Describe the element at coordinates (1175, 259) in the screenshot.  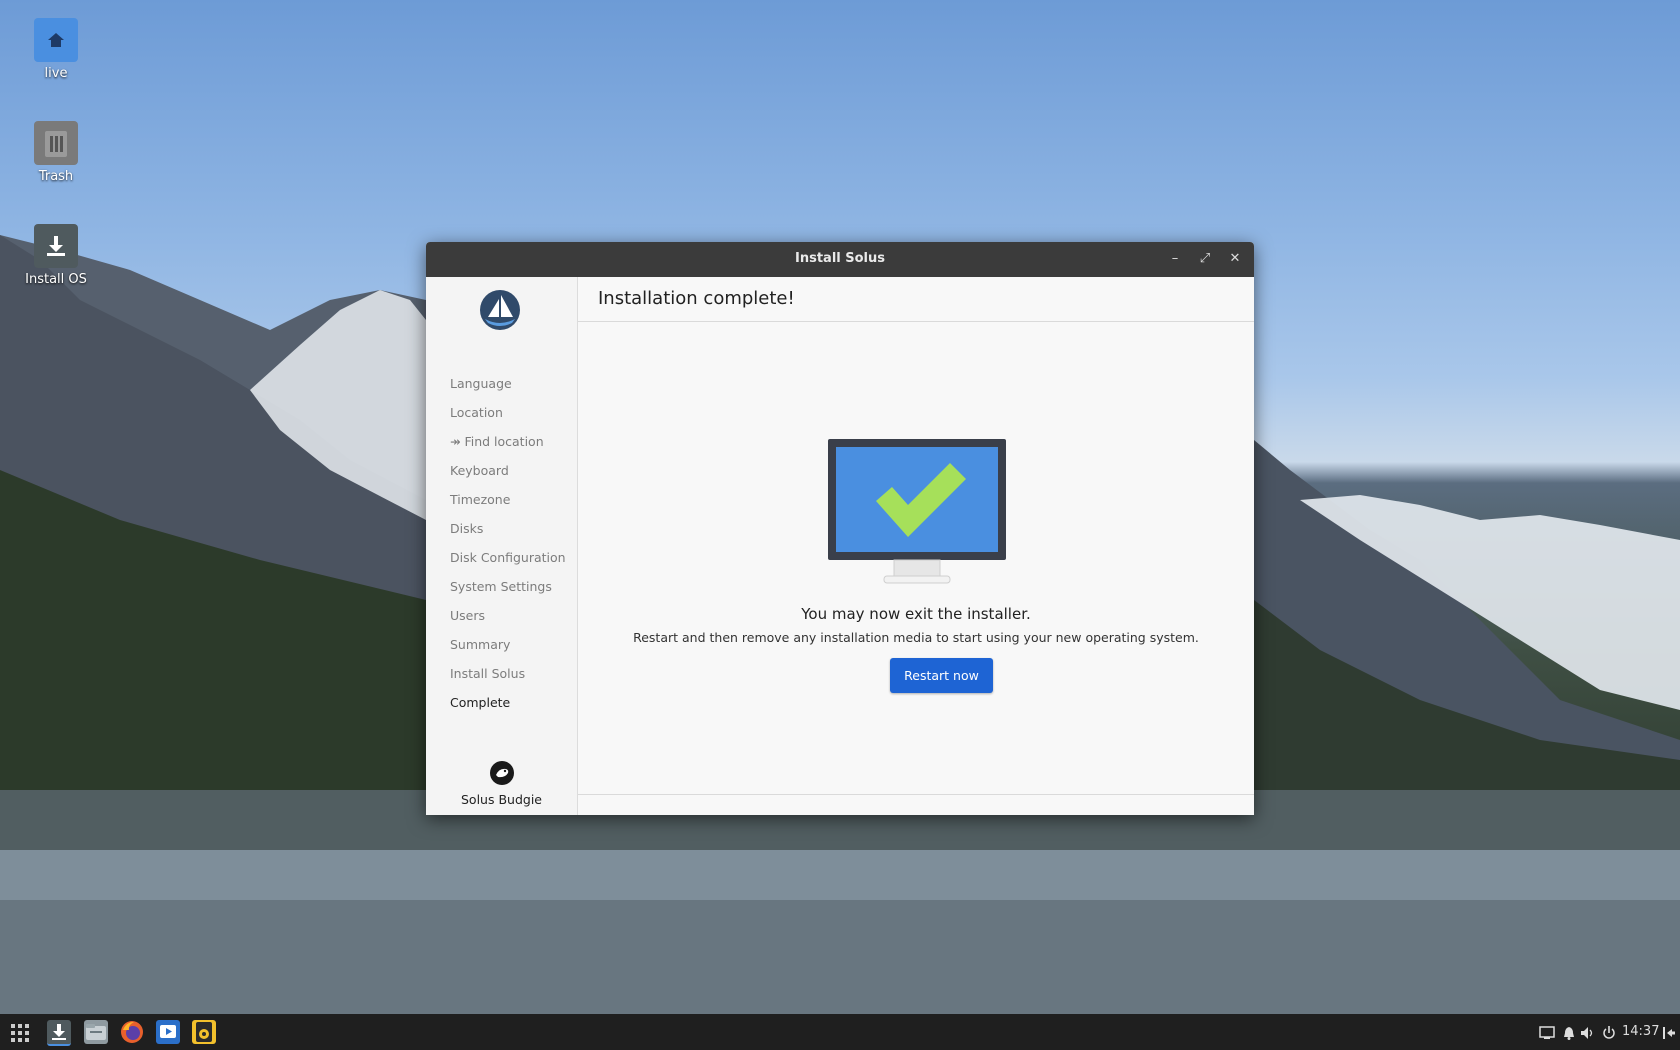
I see `minimize-button: –` at that location.